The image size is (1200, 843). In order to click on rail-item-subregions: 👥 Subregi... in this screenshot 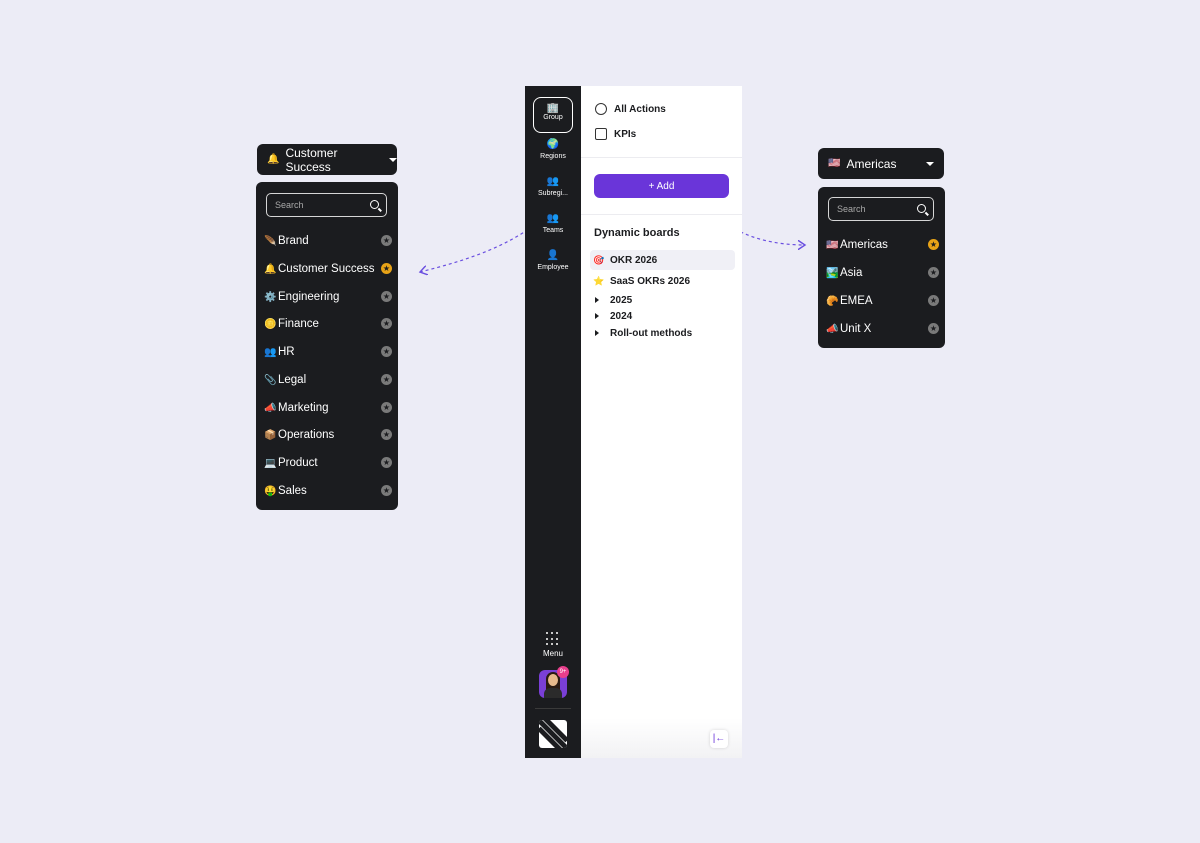, I will do `click(553, 186)`.